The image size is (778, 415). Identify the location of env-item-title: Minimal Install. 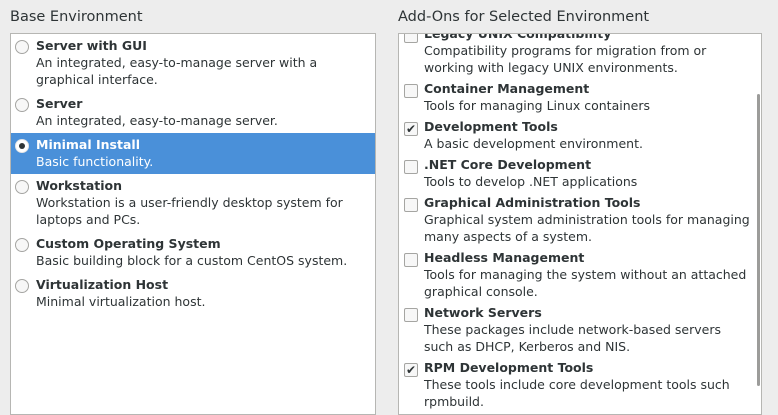
(88, 144).